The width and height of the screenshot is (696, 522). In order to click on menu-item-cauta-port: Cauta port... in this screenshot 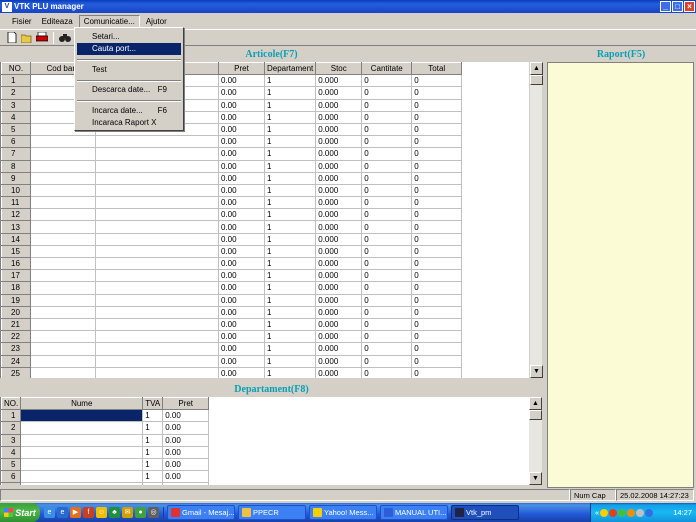, I will do `click(129, 49)`.